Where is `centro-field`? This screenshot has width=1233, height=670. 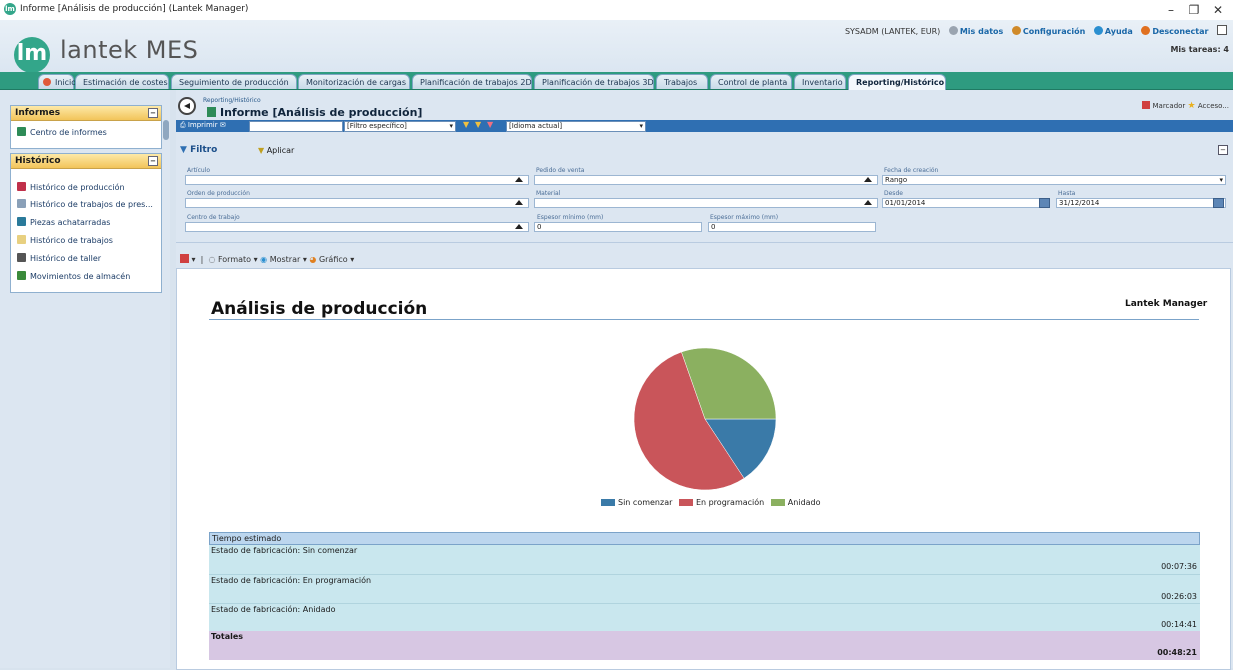 centro-field is located at coordinates (357, 227).